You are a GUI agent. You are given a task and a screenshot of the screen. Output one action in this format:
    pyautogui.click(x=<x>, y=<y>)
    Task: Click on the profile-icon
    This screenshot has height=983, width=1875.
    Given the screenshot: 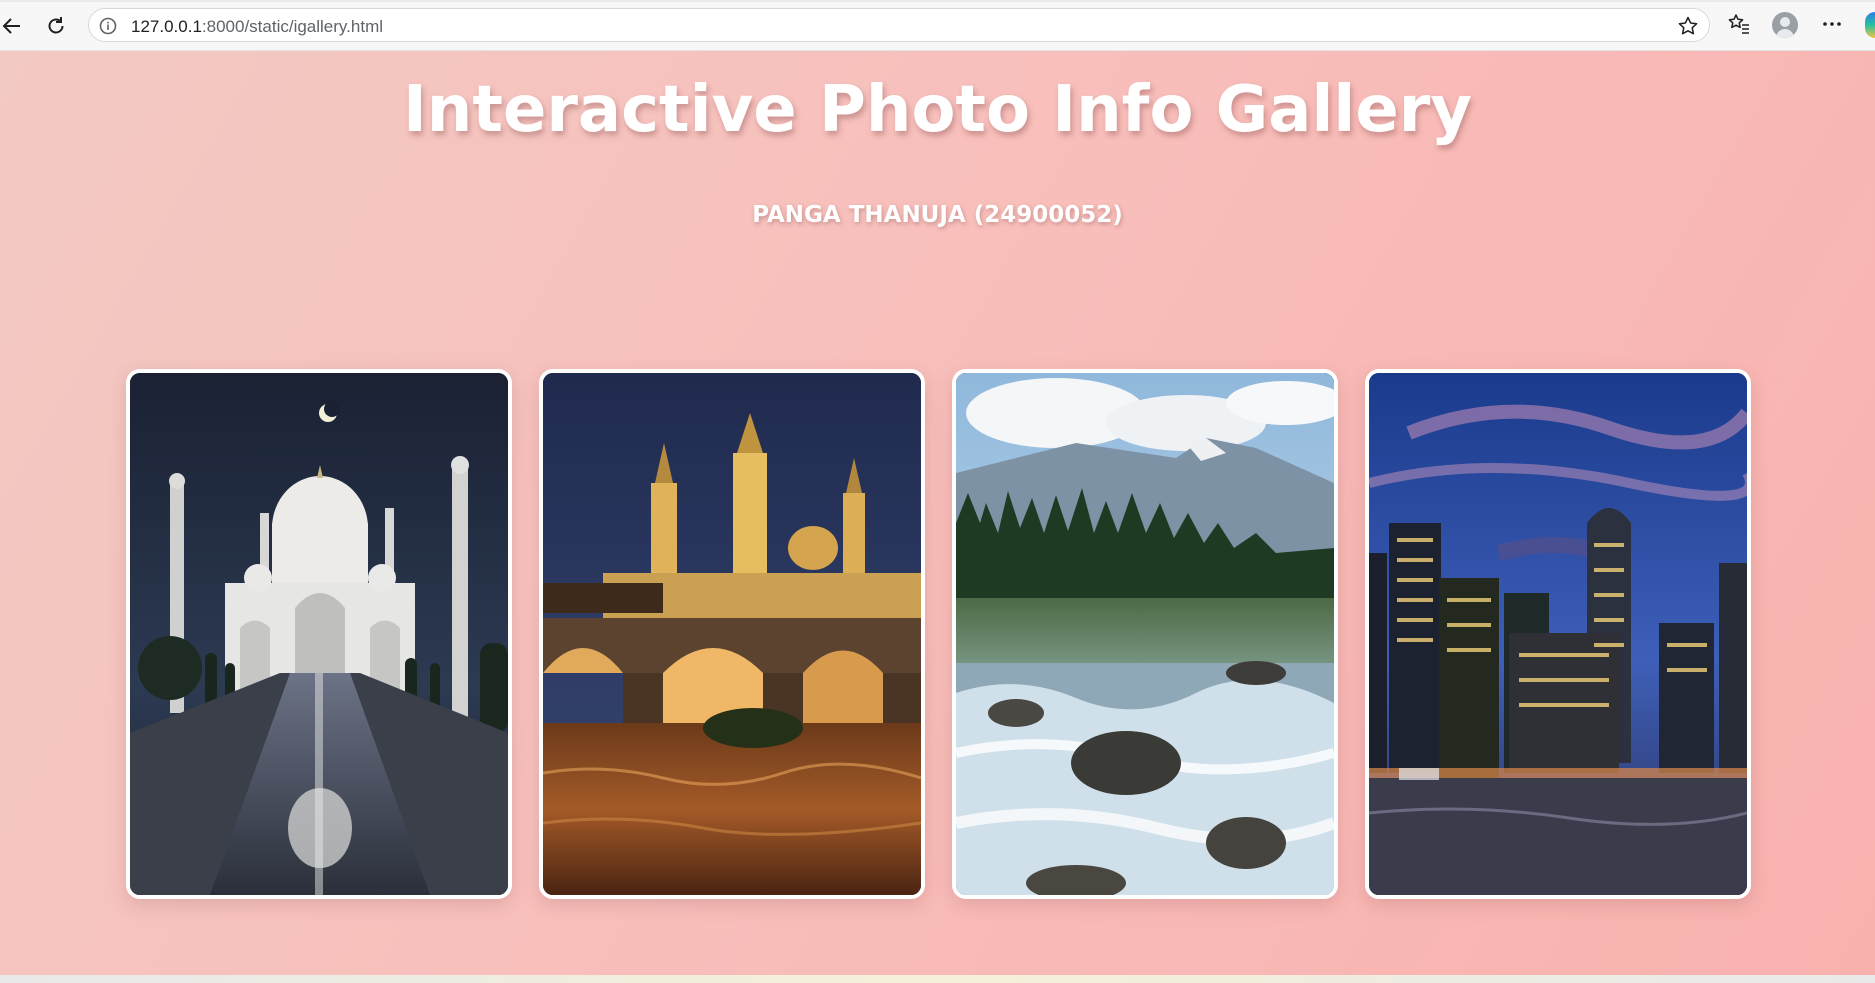 What is the action you would take?
    pyautogui.click(x=1785, y=25)
    